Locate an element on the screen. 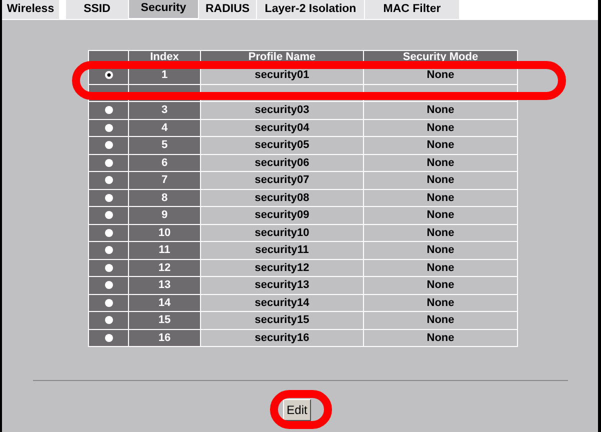 Image resolution: width=601 pixels, height=432 pixels. table-cell: security15 is located at coordinates (282, 320).